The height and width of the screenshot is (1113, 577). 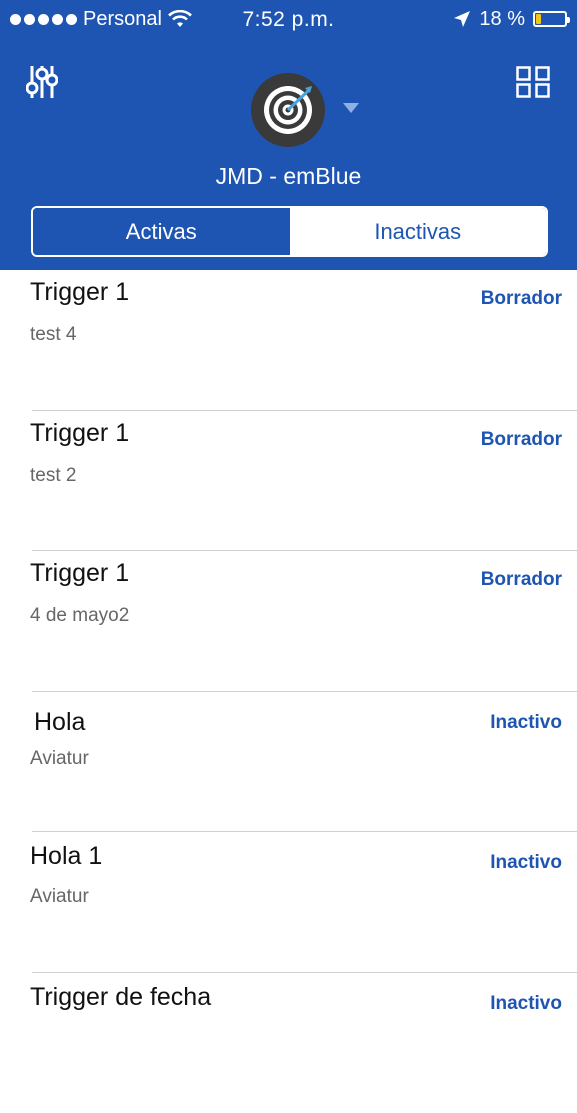 What do you see at coordinates (288, 19) in the screenshot?
I see `status-bar: Personal 7:52 p.m. 18 %` at bounding box center [288, 19].